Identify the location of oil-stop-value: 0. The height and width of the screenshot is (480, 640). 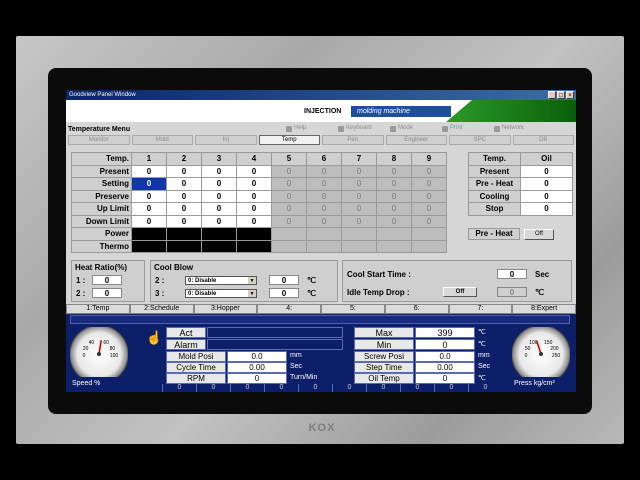
(546, 209).